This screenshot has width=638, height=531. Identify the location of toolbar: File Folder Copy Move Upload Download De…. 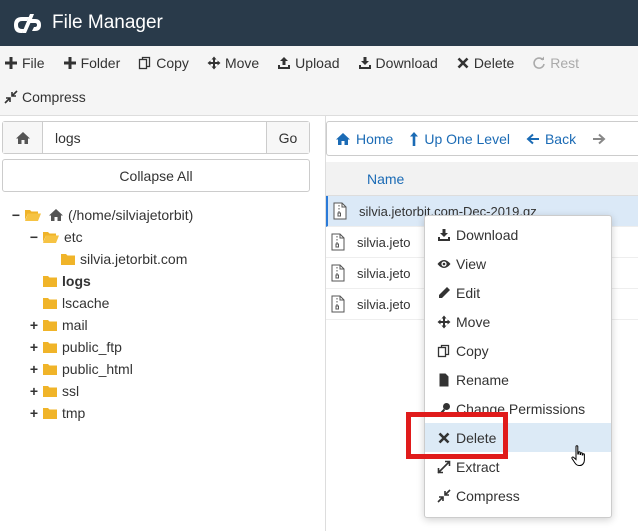
(319, 81).